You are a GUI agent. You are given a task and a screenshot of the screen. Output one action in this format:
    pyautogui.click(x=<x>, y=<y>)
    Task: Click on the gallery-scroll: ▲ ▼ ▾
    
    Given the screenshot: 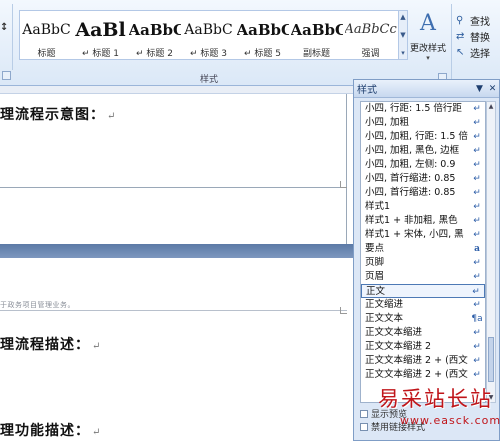 What is the action you would take?
    pyautogui.click(x=403, y=35)
    